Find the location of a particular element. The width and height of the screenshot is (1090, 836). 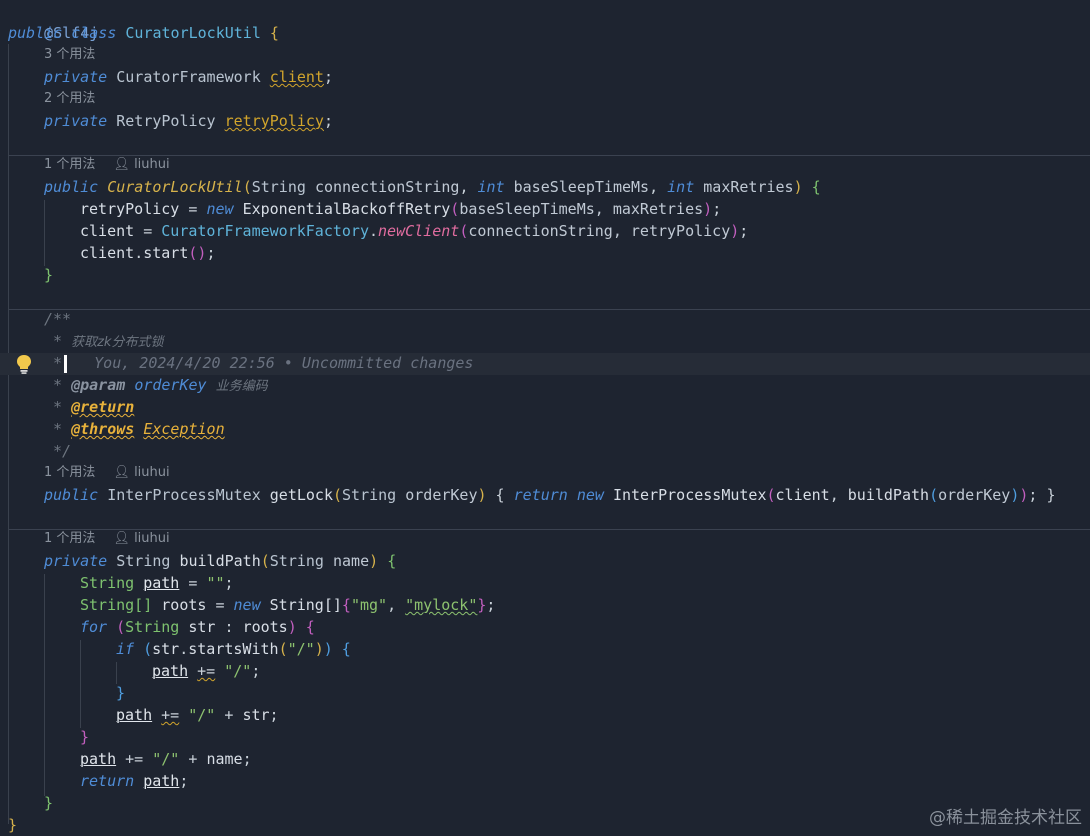

code-line: @Slf4j is located at coordinates (545, 21).